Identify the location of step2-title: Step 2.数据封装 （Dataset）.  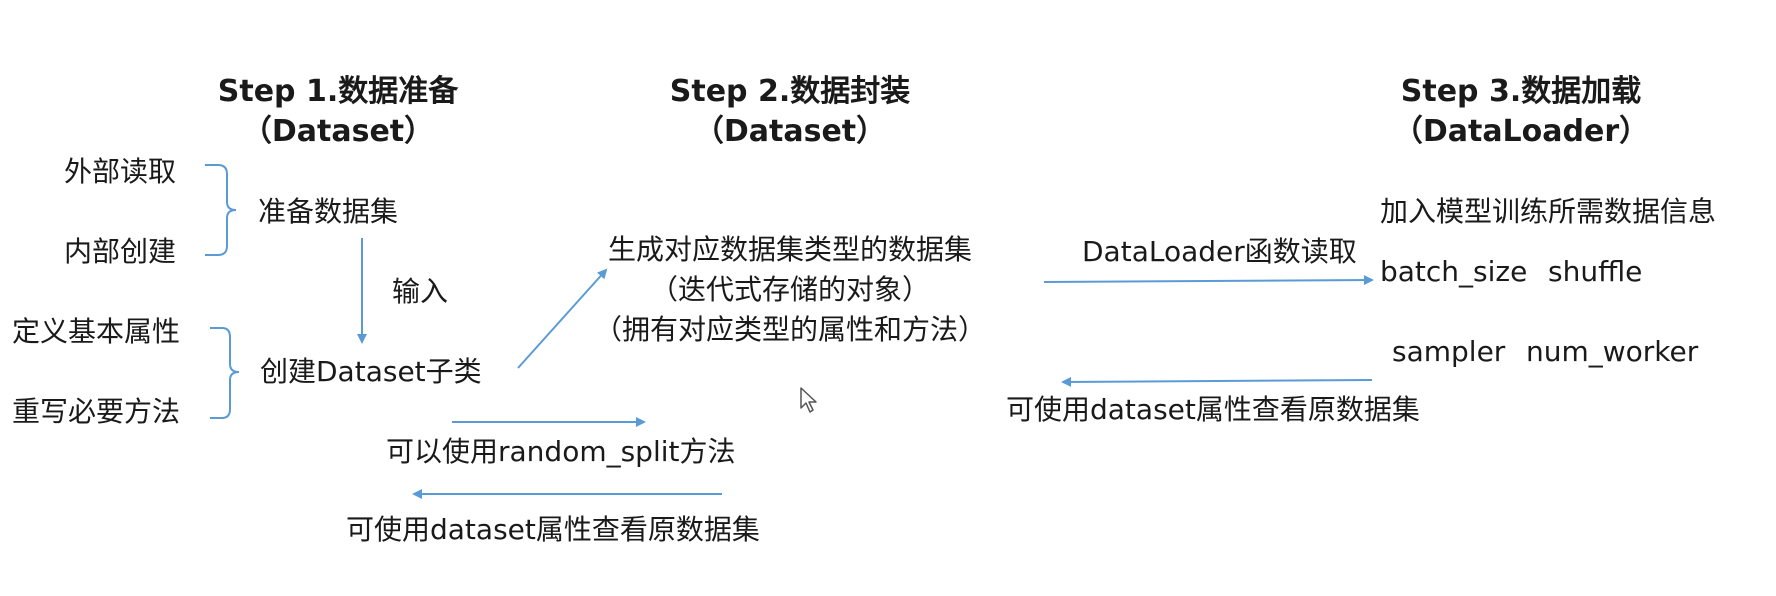
(790, 112).